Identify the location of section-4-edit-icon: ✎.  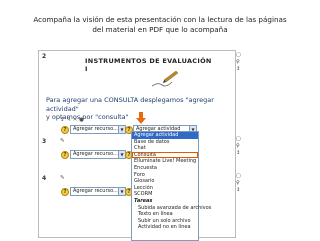
(62, 178).